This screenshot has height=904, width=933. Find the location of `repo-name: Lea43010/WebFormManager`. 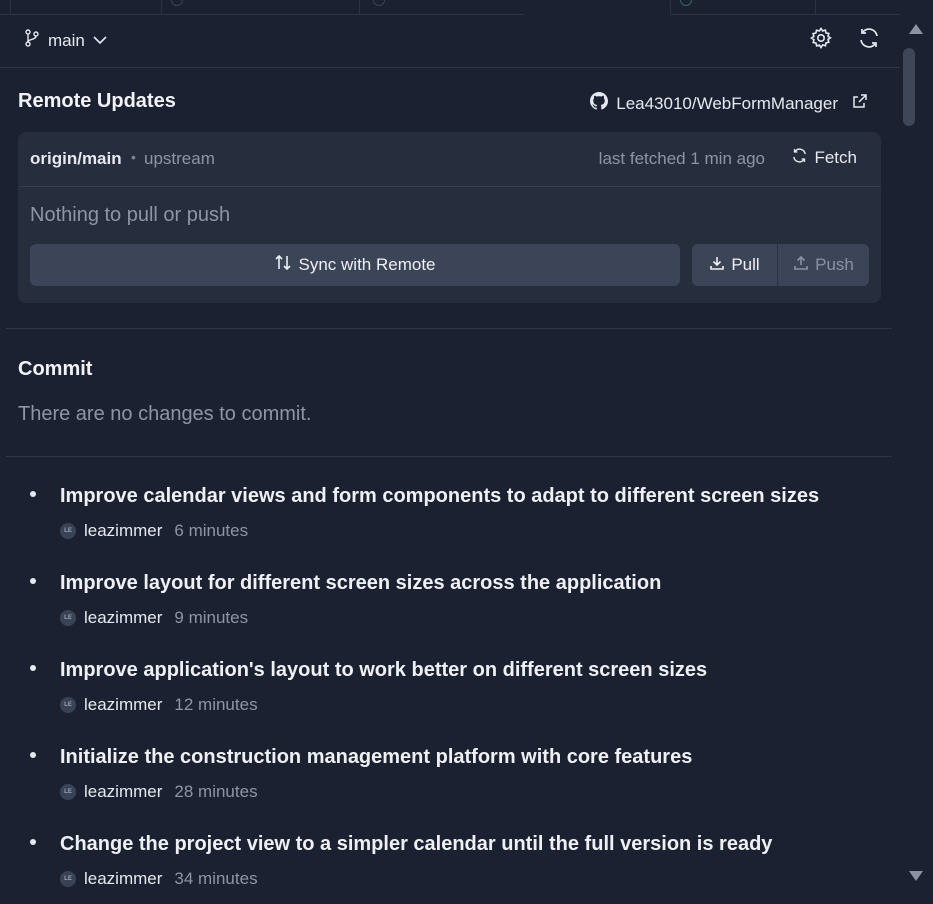

repo-name: Lea43010/WebFormManager is located at coordinates (727, 103).